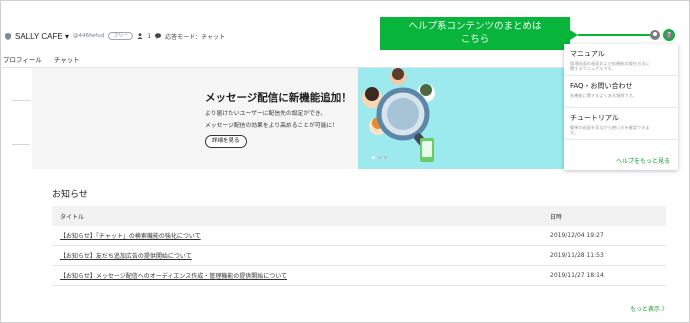 The height and width of the screenshot is (323, 690). I want to click on response-mode: 応答モード：チャット, so click(195, 36).